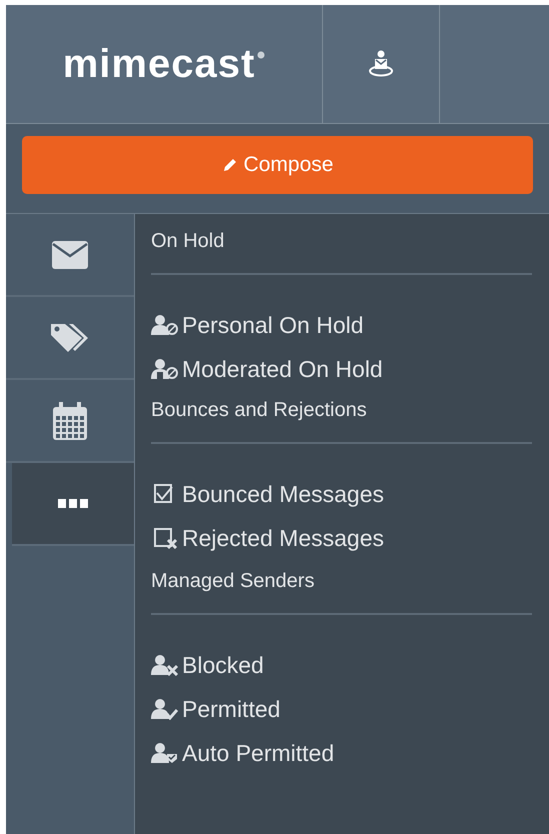  Describe the element at coordinates (341, 753) in the screenshot. I see `menu-item: Auto Permitted` at that location.